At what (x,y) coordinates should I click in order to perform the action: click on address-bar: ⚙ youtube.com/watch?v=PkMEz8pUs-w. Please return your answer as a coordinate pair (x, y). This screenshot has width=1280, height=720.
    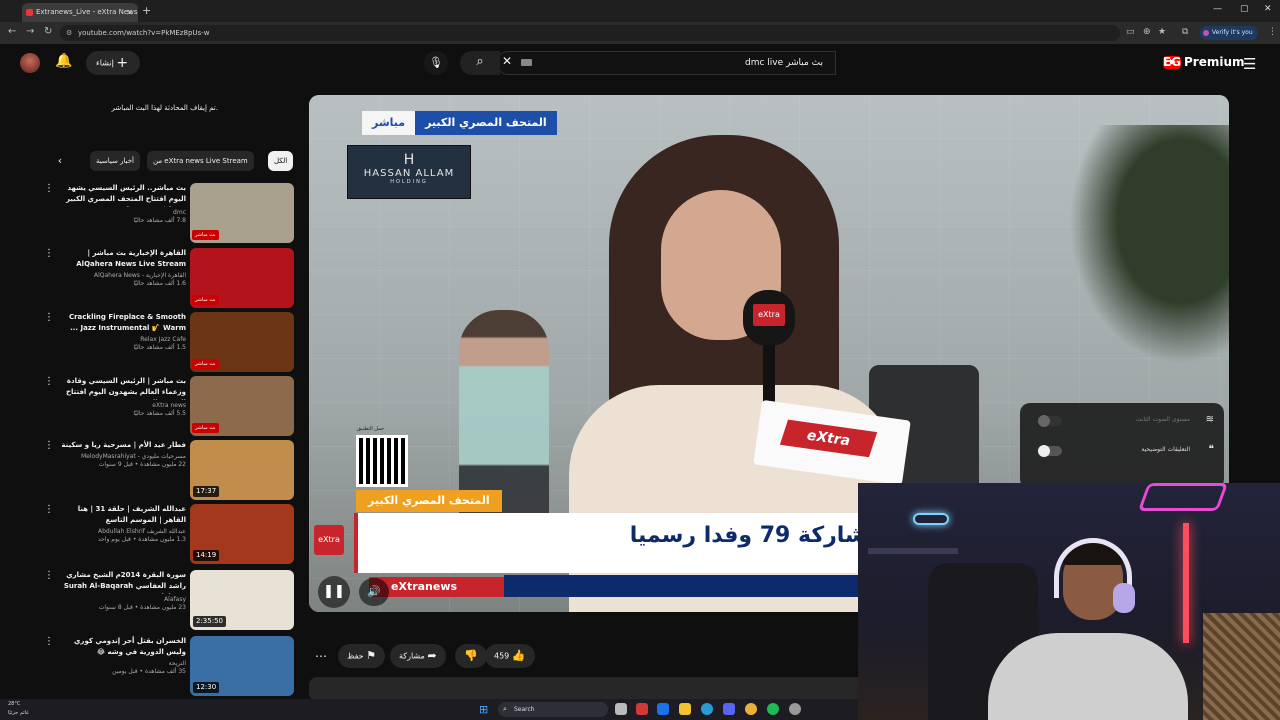
    Looking at the image, I should click on (590, 33).